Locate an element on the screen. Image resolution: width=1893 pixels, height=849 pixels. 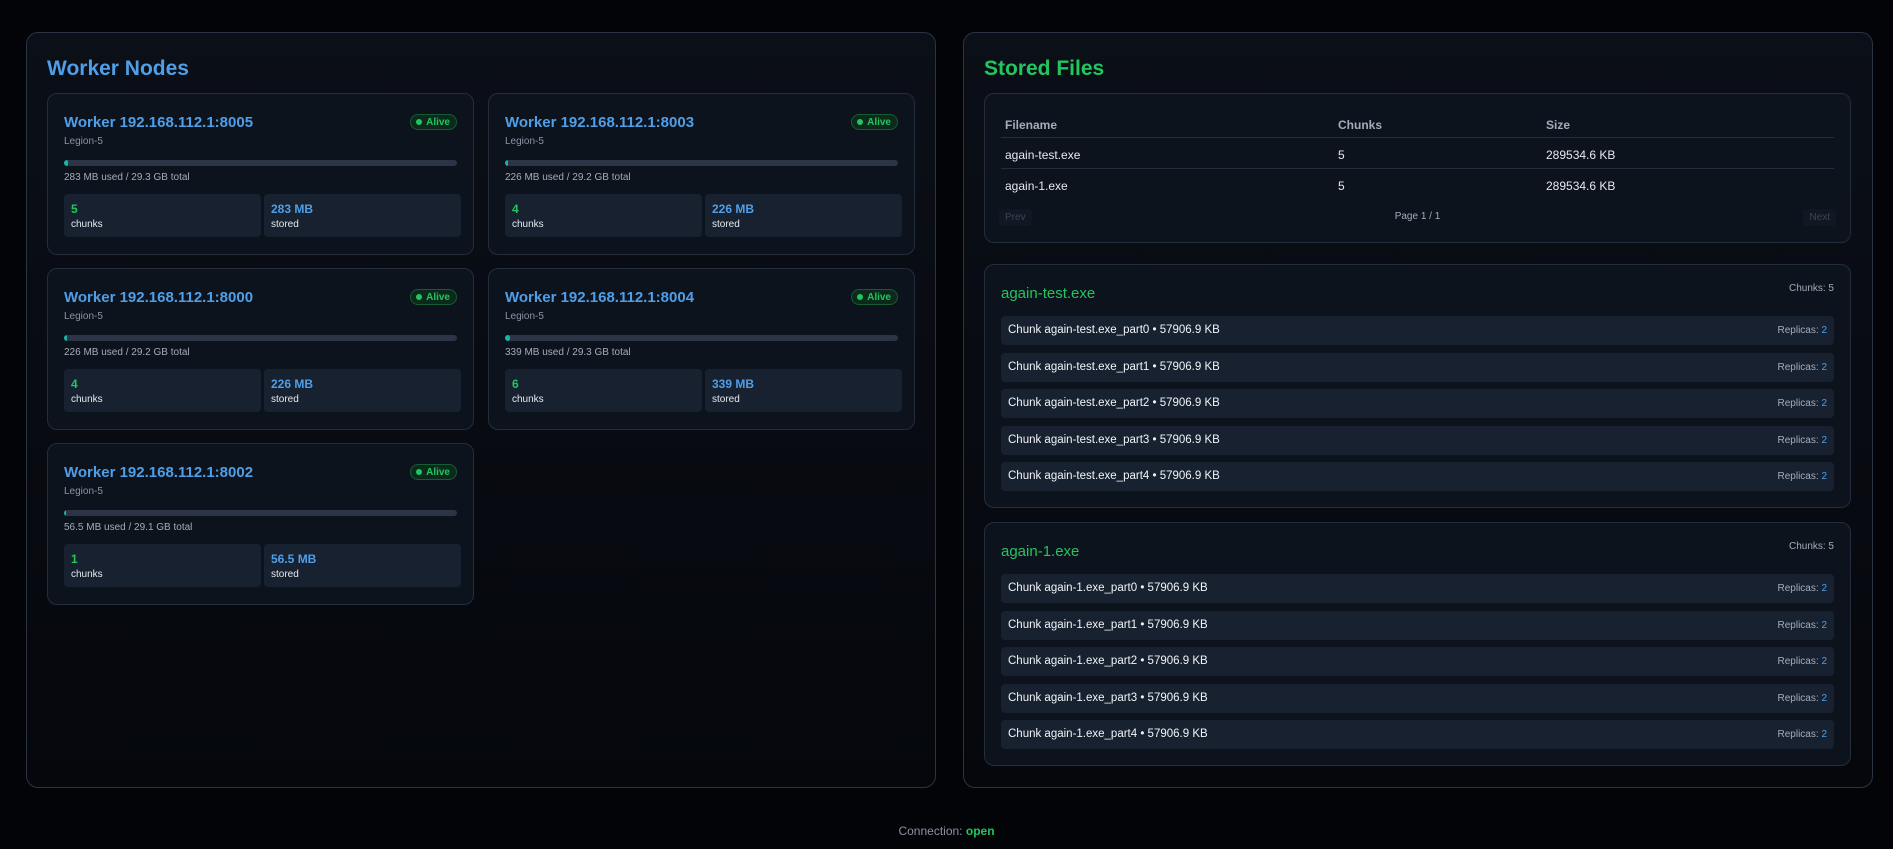
column-header-chunks: Chunks is located at coordinates (1360, 125).